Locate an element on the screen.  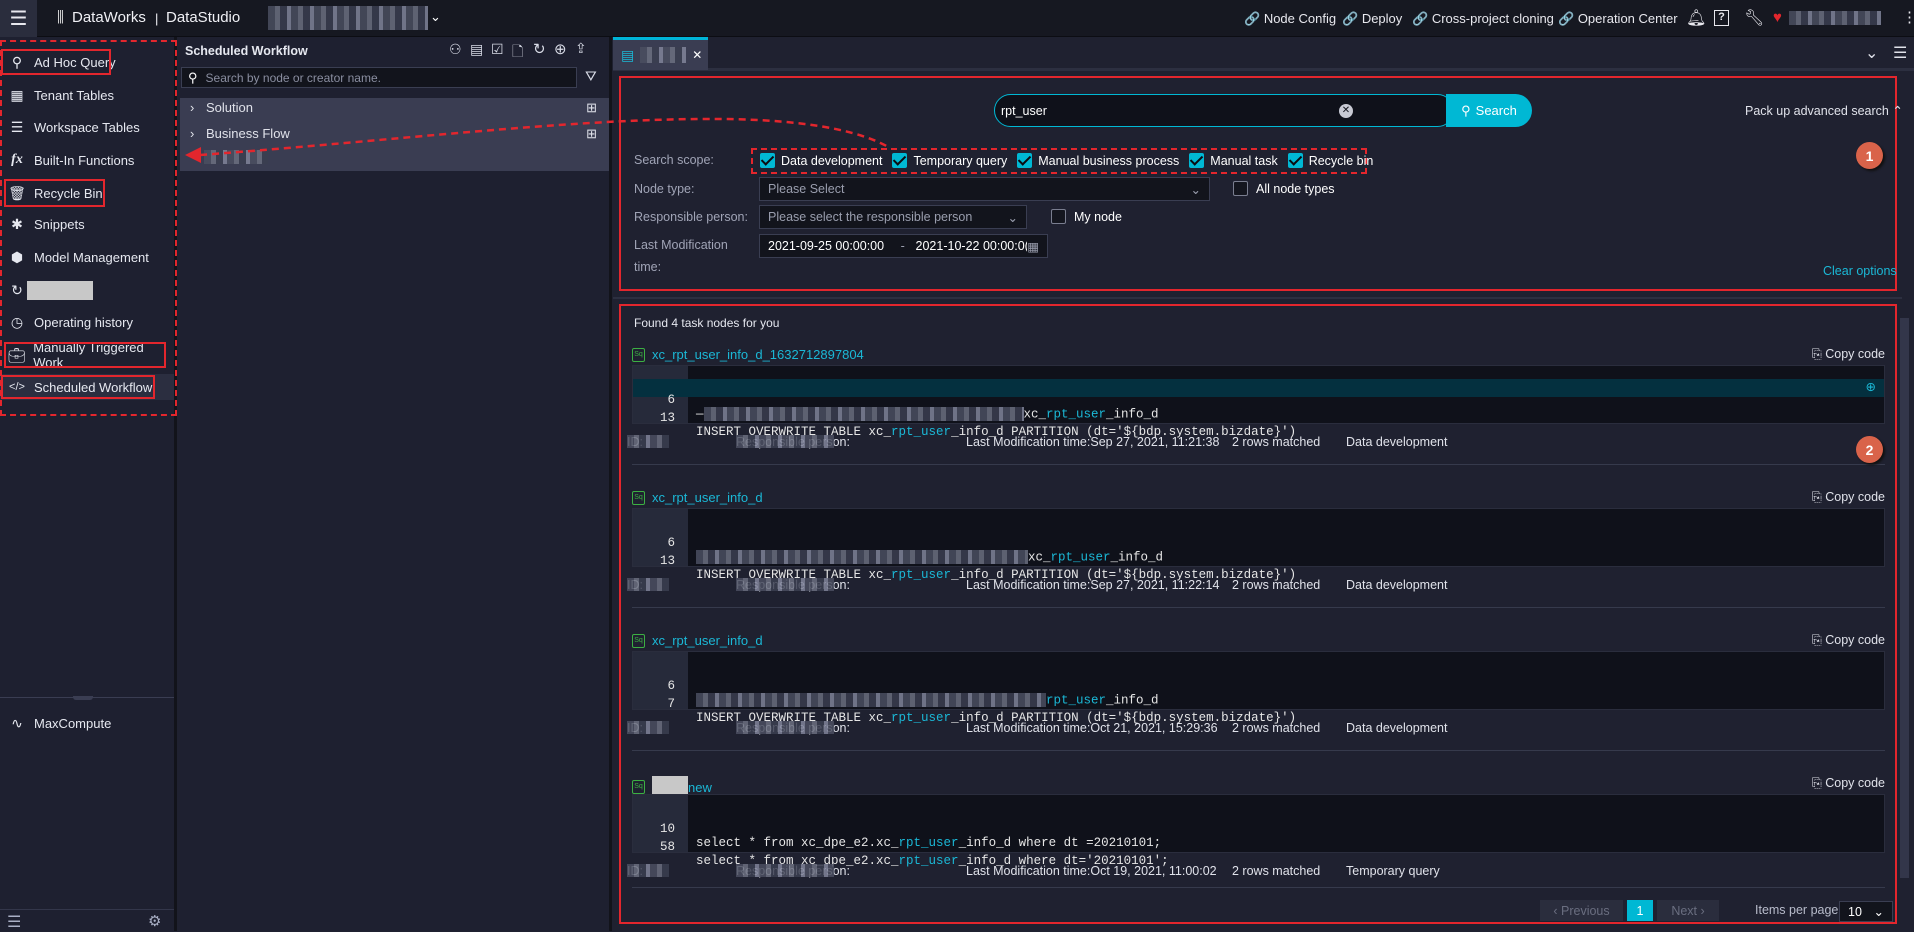
wrench-icon: 🔧︎ is located at coordinates (1754, 18).